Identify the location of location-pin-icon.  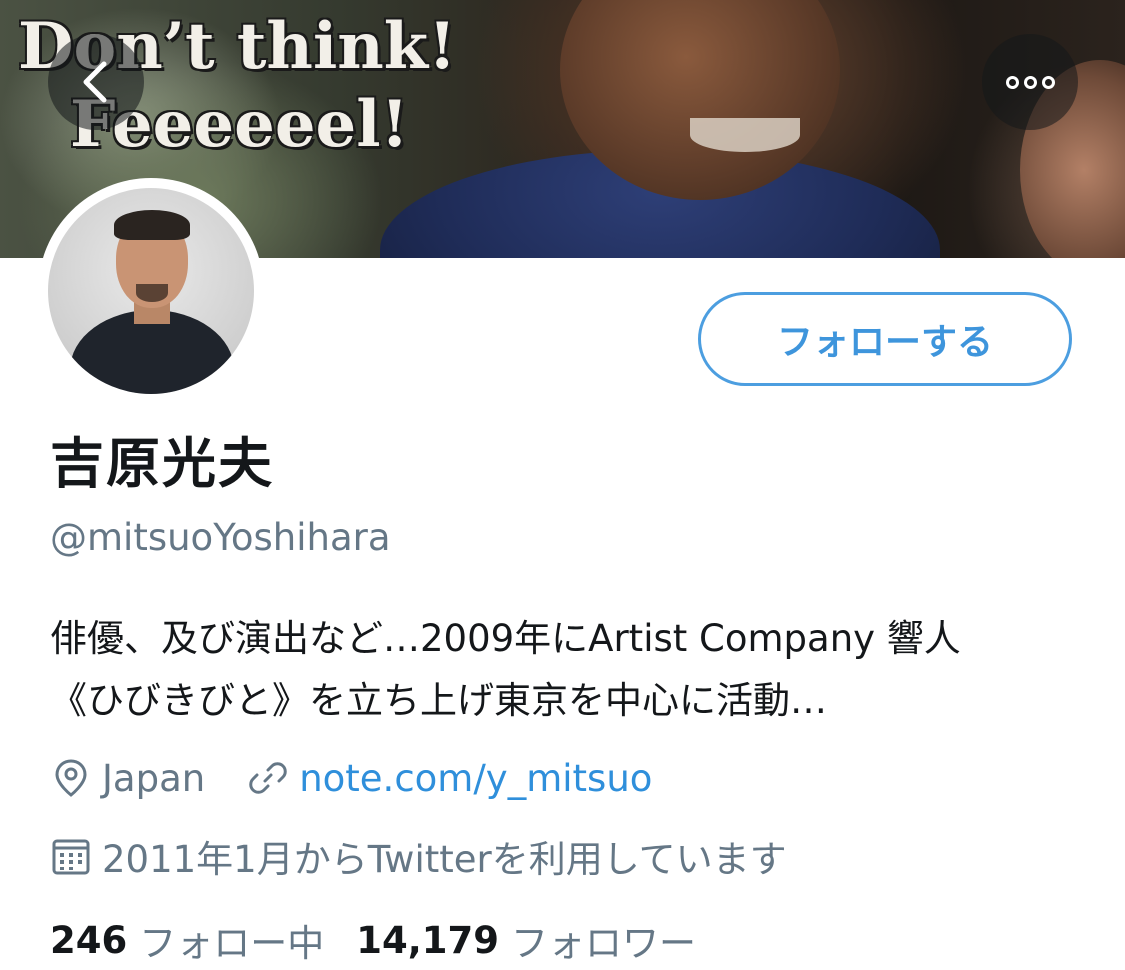
(71, 778).